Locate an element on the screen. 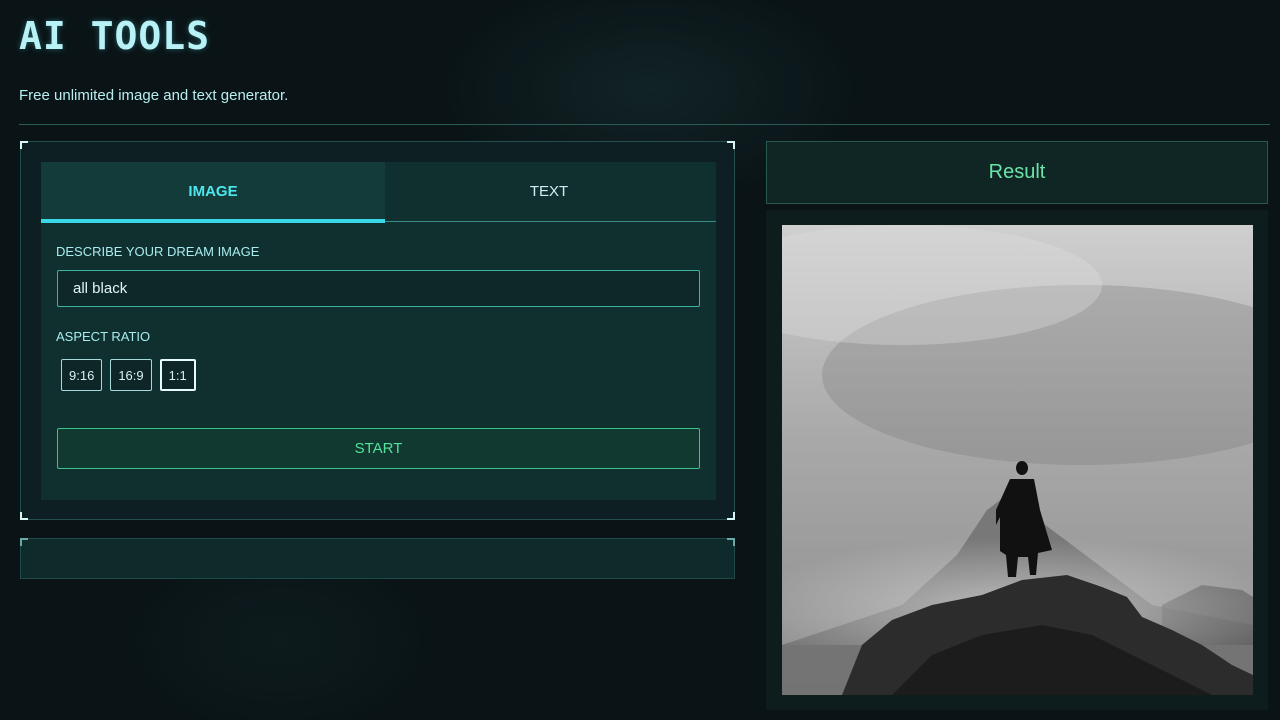 The height and width of the screenshot is (720, 1280). app-title: AI TOOLS is located at coordinates (115, 36).